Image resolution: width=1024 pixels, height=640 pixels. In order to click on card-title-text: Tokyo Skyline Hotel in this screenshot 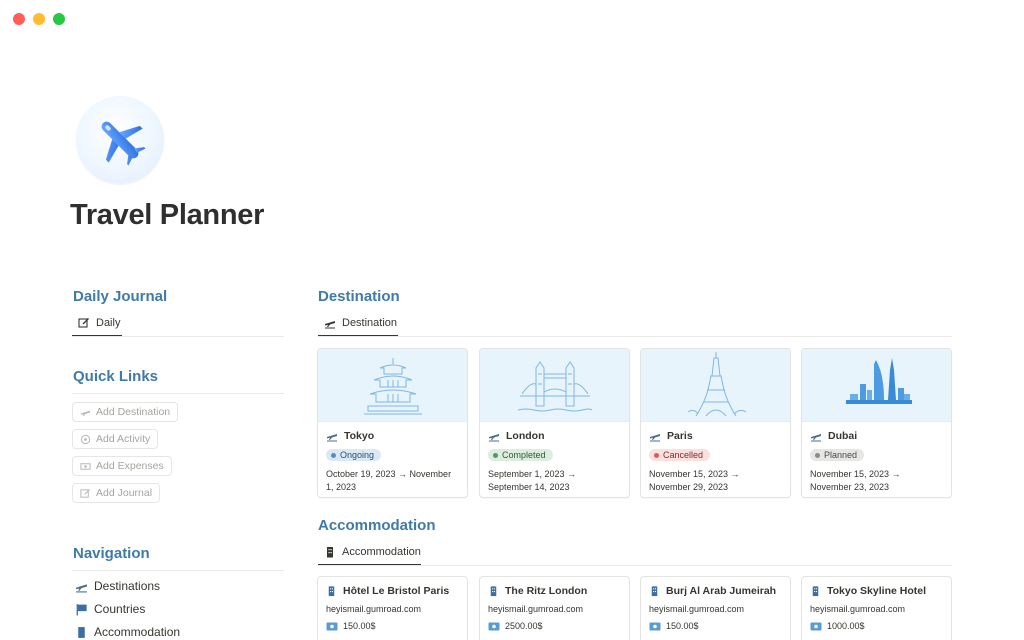, I will do `click(876, 591)`.